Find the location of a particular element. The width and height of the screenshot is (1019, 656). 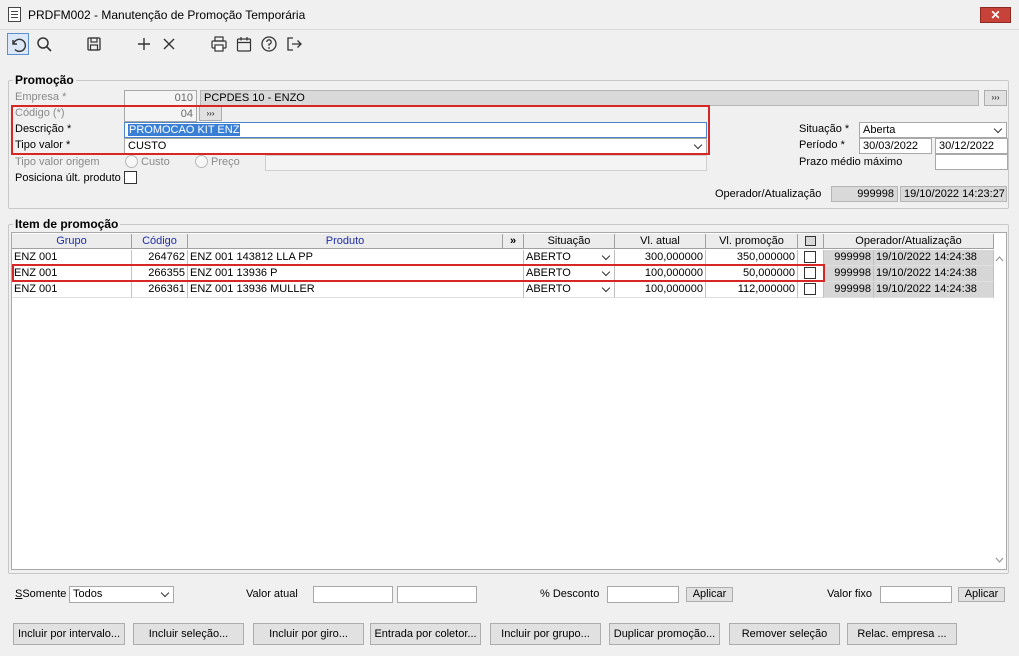

col-produto: Produto is located at coordinates (345, 241).